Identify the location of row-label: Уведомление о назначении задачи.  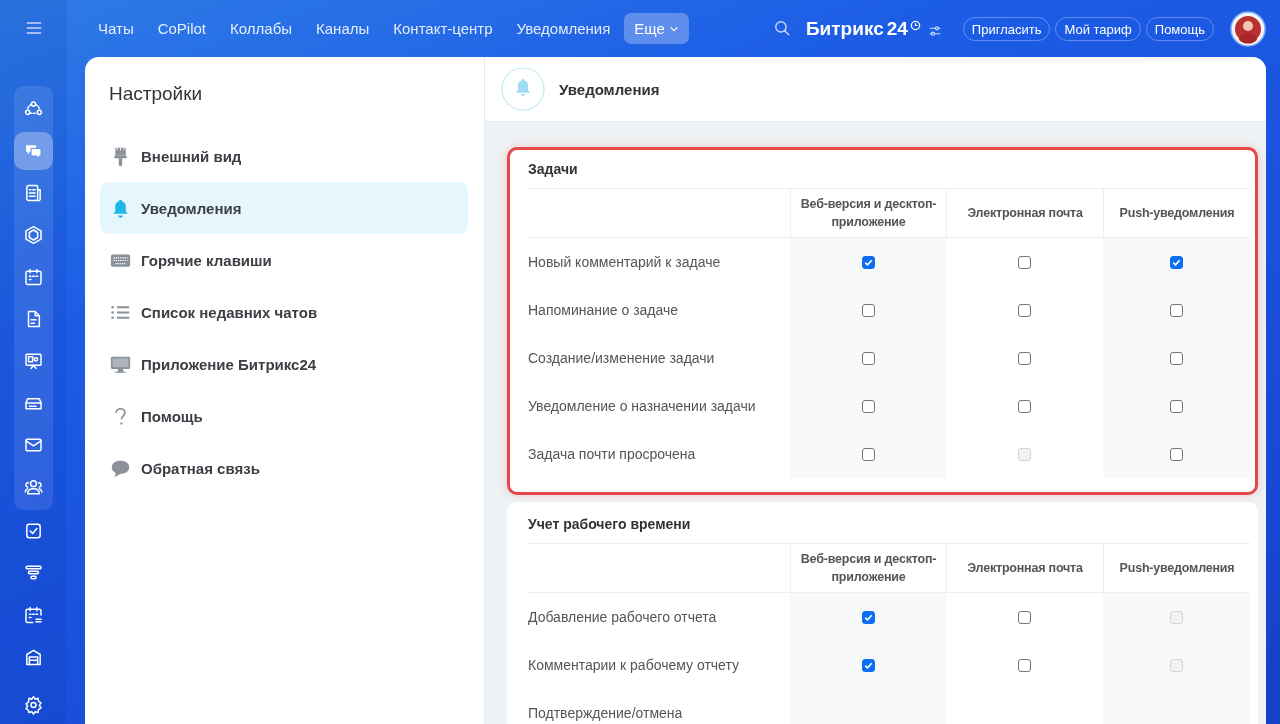
(642, 406).